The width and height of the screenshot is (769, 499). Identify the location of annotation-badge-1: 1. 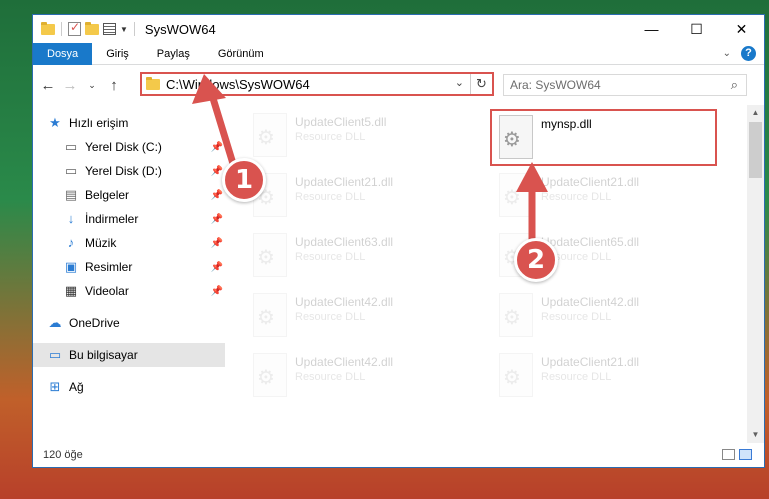
(244, 180).